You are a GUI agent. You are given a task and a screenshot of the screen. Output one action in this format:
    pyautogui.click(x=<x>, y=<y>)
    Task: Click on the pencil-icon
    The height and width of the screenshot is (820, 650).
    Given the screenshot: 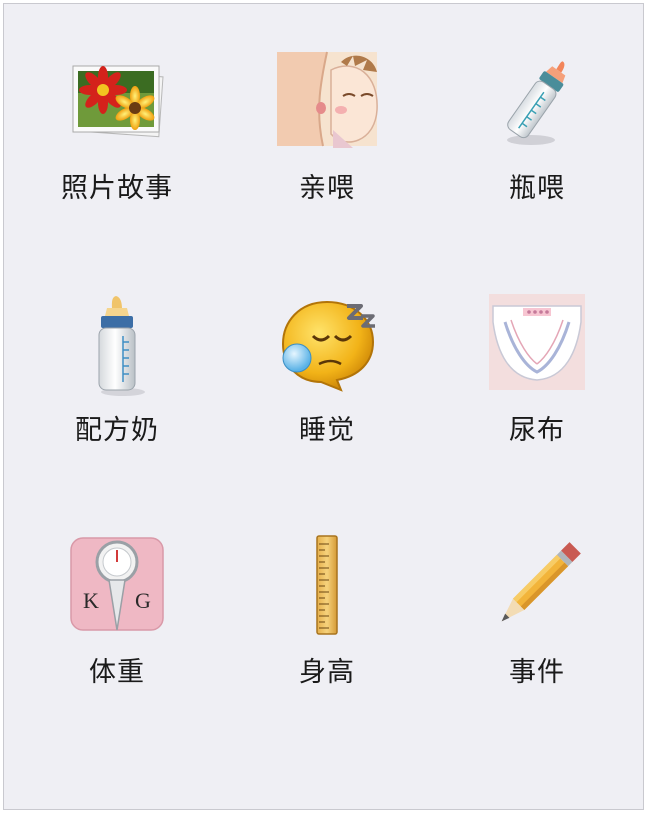 What is the action you would take?
    pyautogui.click(x=541, y=582)
    